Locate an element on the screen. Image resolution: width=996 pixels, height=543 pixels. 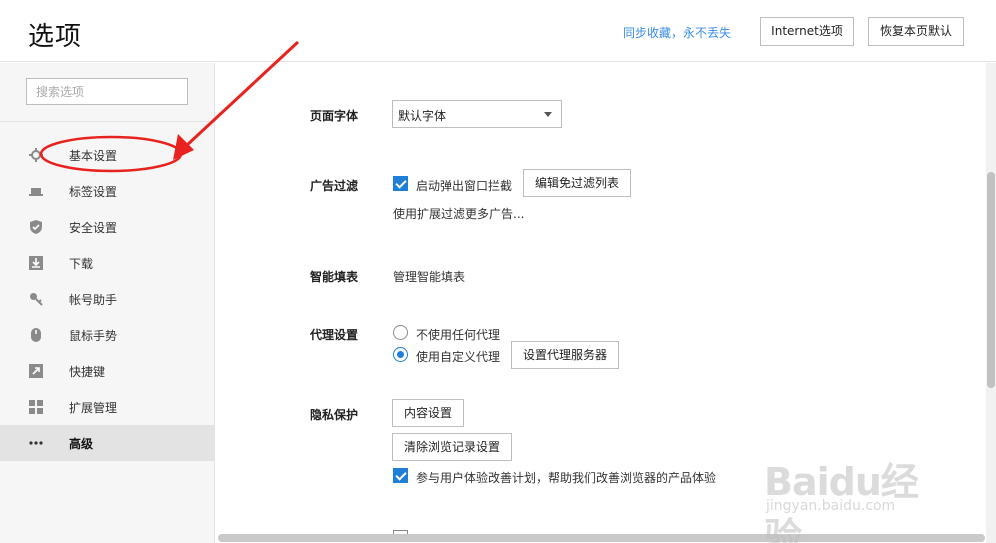
sidebar-item-label: 快捷键 is located at coordinates (87, 372).